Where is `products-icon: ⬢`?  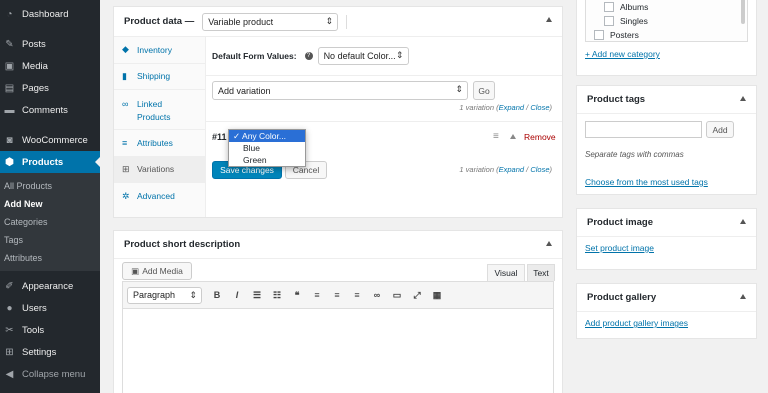 products-icon: ⬢ is located at coordinates (9, 162).